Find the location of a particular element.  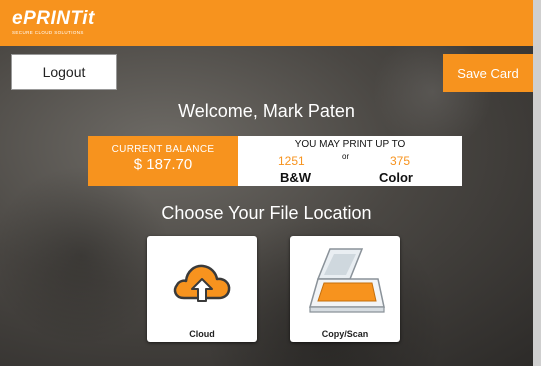

or-label: or is located at coordinates (346, 156).